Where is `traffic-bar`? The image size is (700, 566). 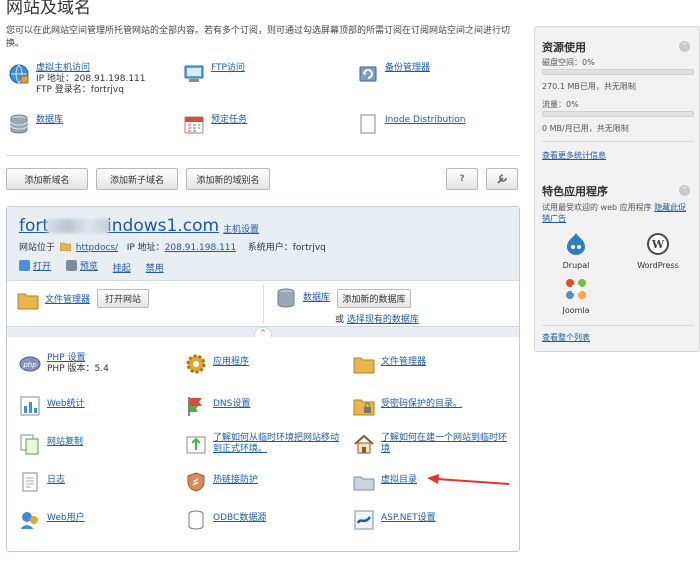
traffic-bar is located at coordinates (618, 114).